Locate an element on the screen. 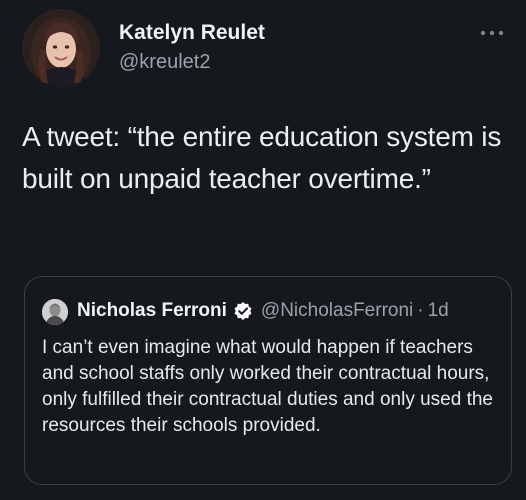 The width and height of the screenshot is (526, 500). author-handle: @kreulet2 is located at coordinates (164, 62).